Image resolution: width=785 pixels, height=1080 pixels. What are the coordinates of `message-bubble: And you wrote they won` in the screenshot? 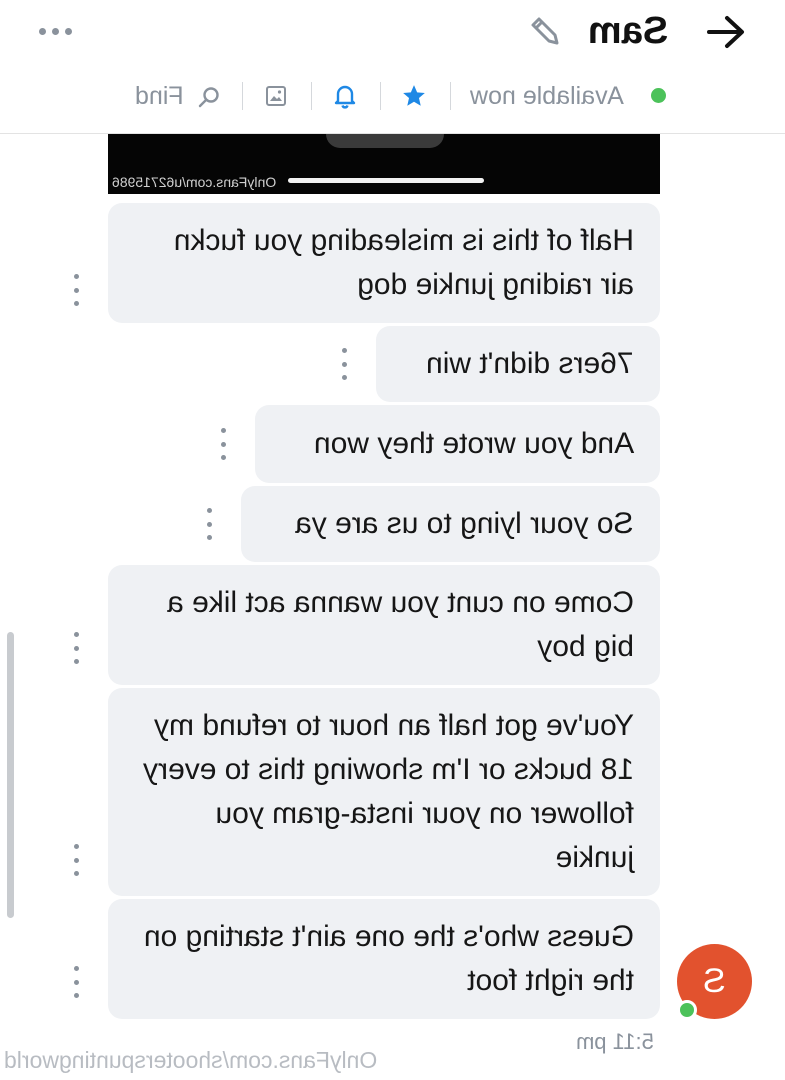 It's located at (457, 444).